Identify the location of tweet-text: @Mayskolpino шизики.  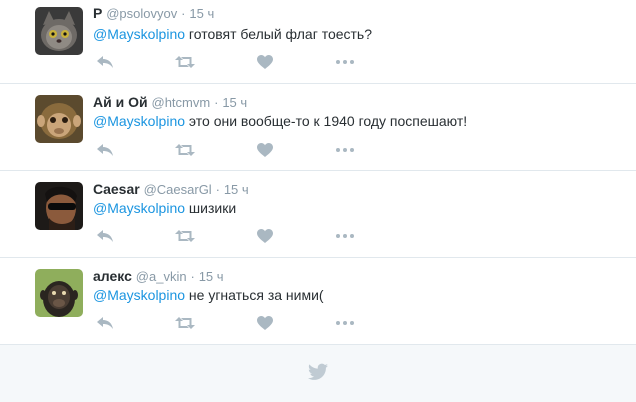
(164, 208).